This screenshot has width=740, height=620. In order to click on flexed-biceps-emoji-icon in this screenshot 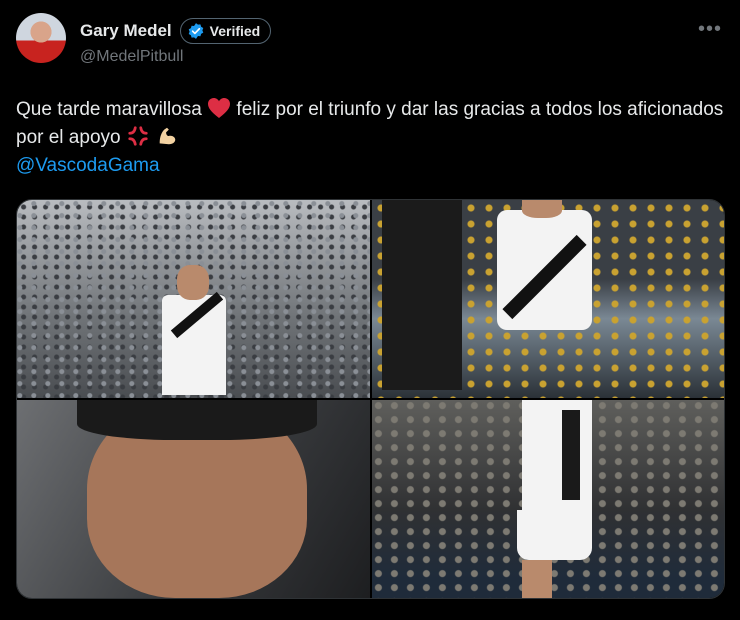, I will do `click(167, 136)`.